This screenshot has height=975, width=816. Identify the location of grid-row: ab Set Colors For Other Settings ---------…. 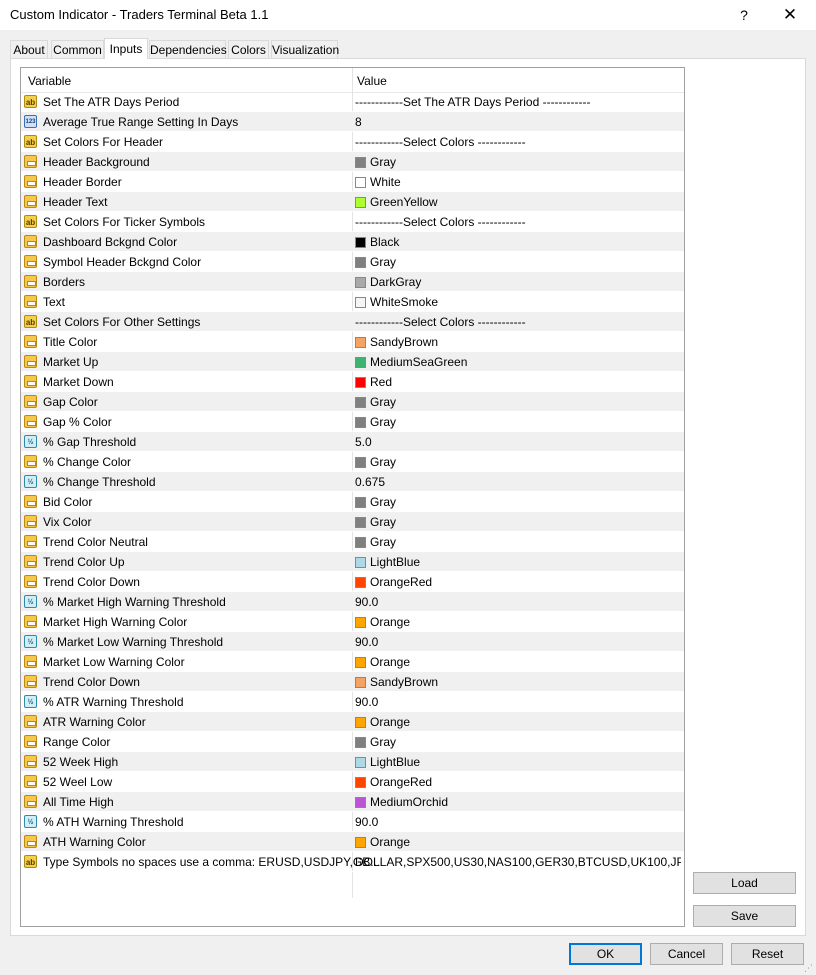
(352, 322).